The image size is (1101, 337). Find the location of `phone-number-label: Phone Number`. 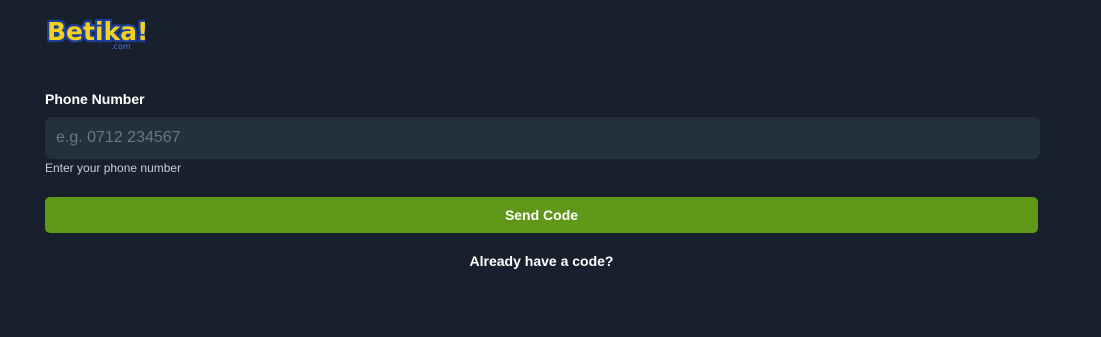

phone-number-label: Phone Number is located at coordinates (95, 99).